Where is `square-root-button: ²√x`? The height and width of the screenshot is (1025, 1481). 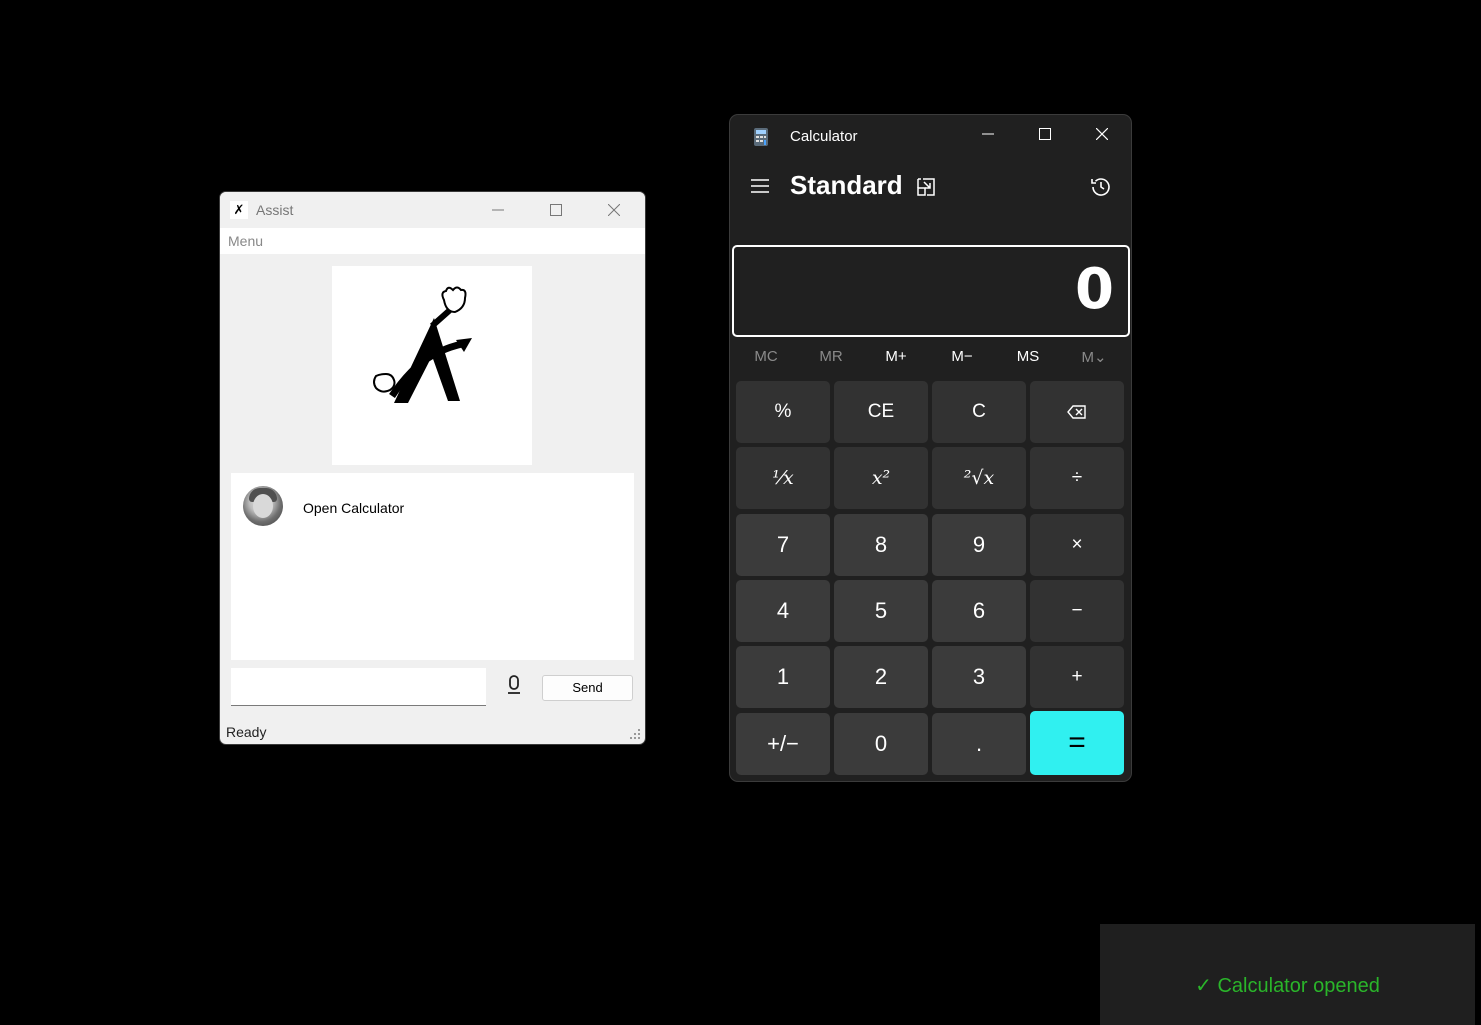 square-root-button: ²√x is located at coordinates (979, 478).